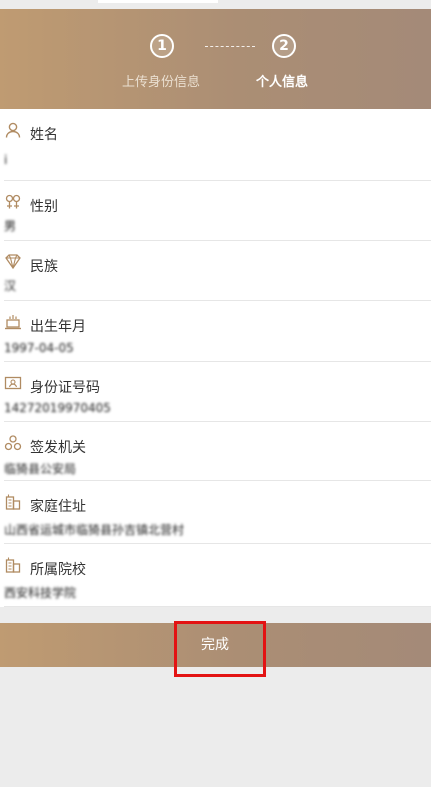  I want to click on field-id-number-value: 14272019970405, so click(57, 408).